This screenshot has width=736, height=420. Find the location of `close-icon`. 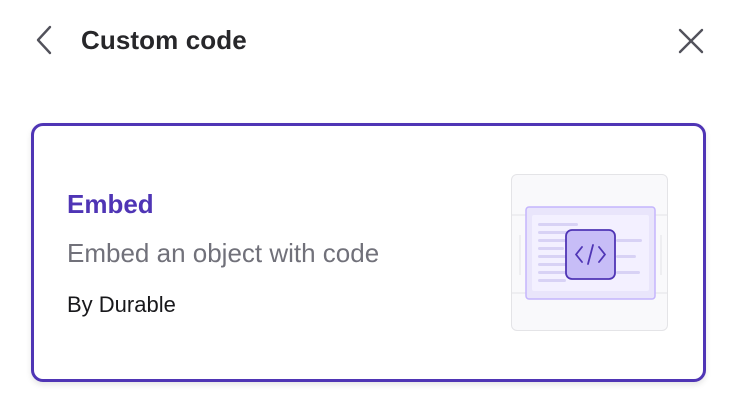

close-icon is located at coordinates (691, 41).